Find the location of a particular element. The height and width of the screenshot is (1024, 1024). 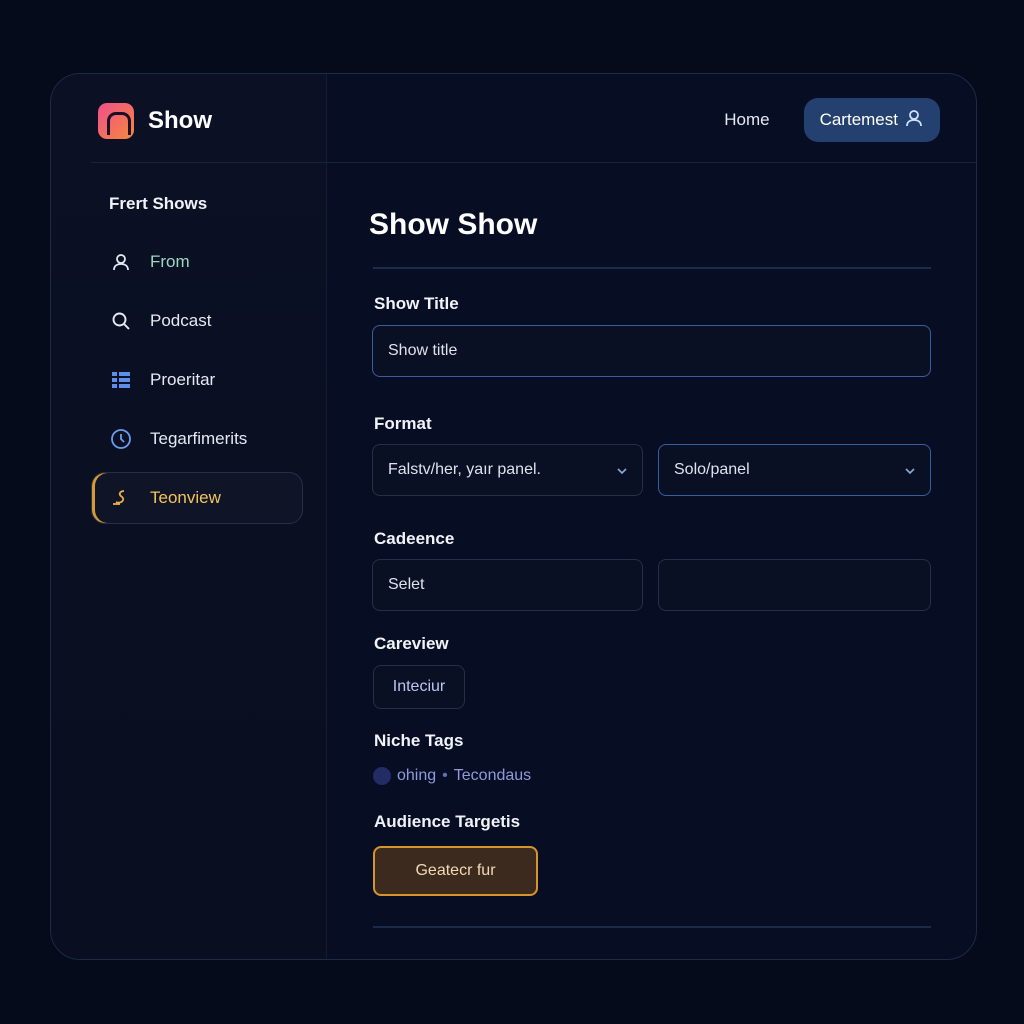

brand: Show is located at coordinates (155, 121).